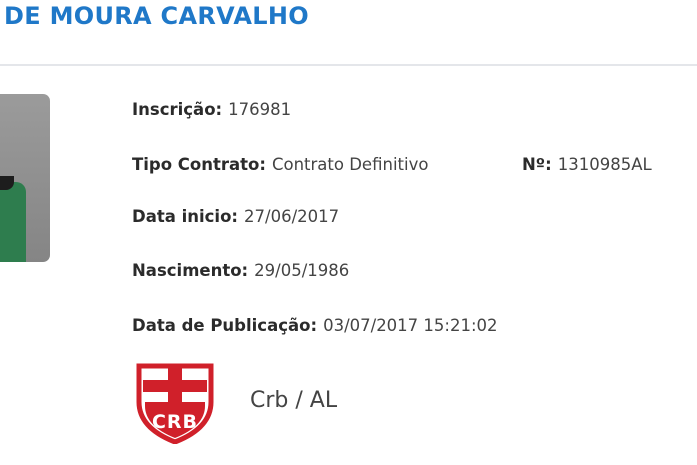 This screenshot has height=465, width=697. Describe the element at coordinates (175, 403) in the screenshot. I see `club-crest-icon: CRB` at that location.